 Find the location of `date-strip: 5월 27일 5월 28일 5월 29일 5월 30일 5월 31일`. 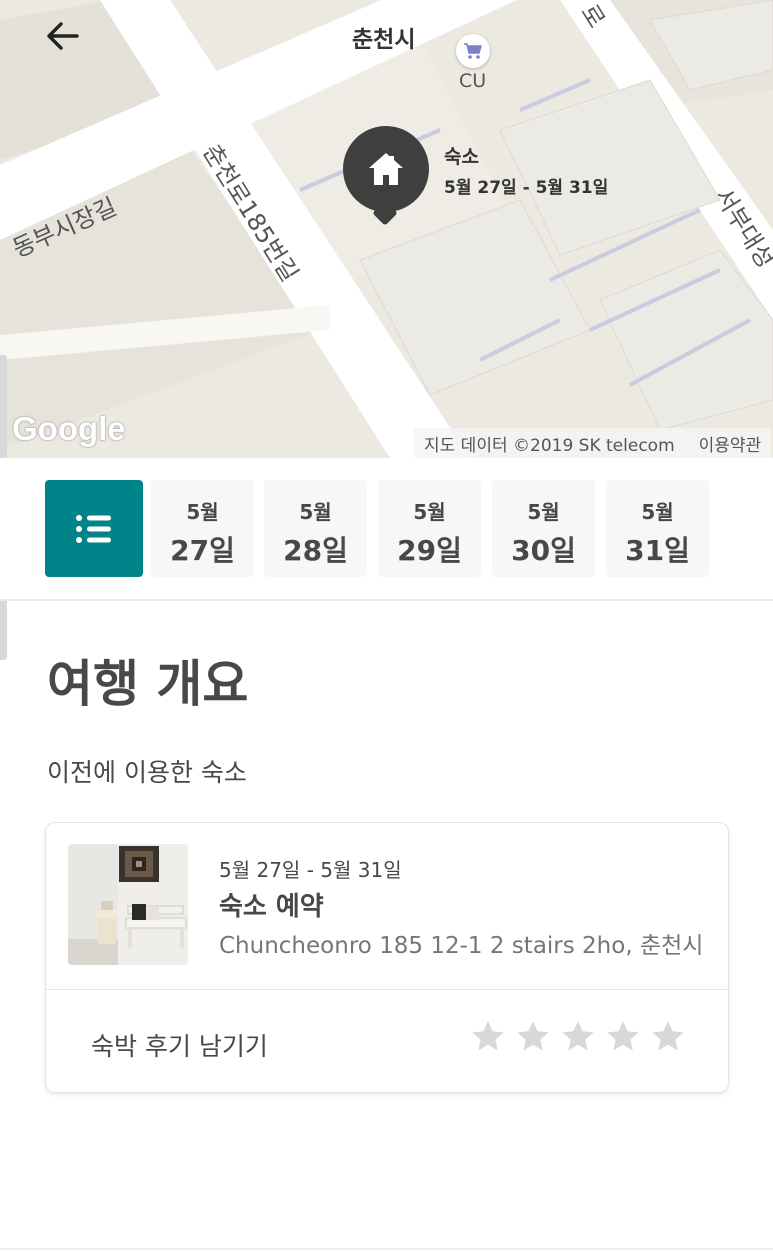

date-strip: 5월 27일 5월 28일 5월 29일 5월 30일 5월 31일 is located at coordinates (386, 529).